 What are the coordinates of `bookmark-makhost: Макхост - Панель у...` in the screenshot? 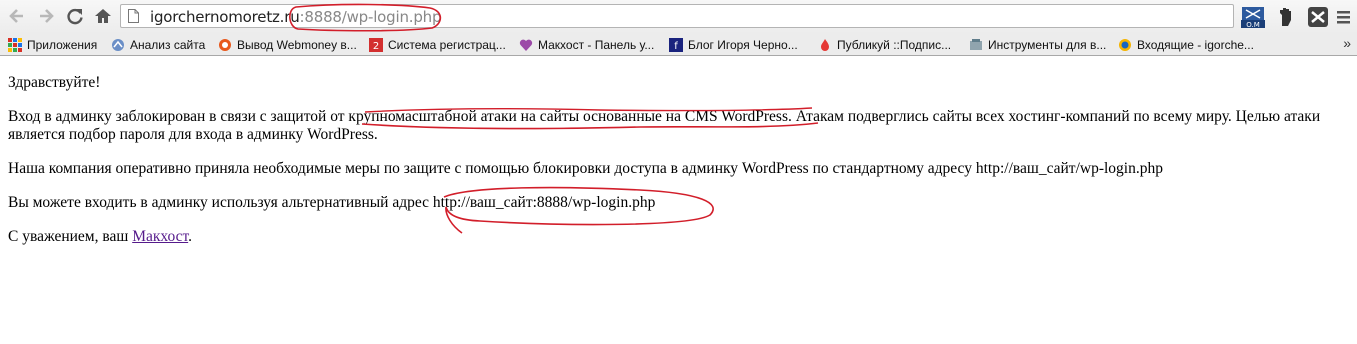 It's located at (586, 45).